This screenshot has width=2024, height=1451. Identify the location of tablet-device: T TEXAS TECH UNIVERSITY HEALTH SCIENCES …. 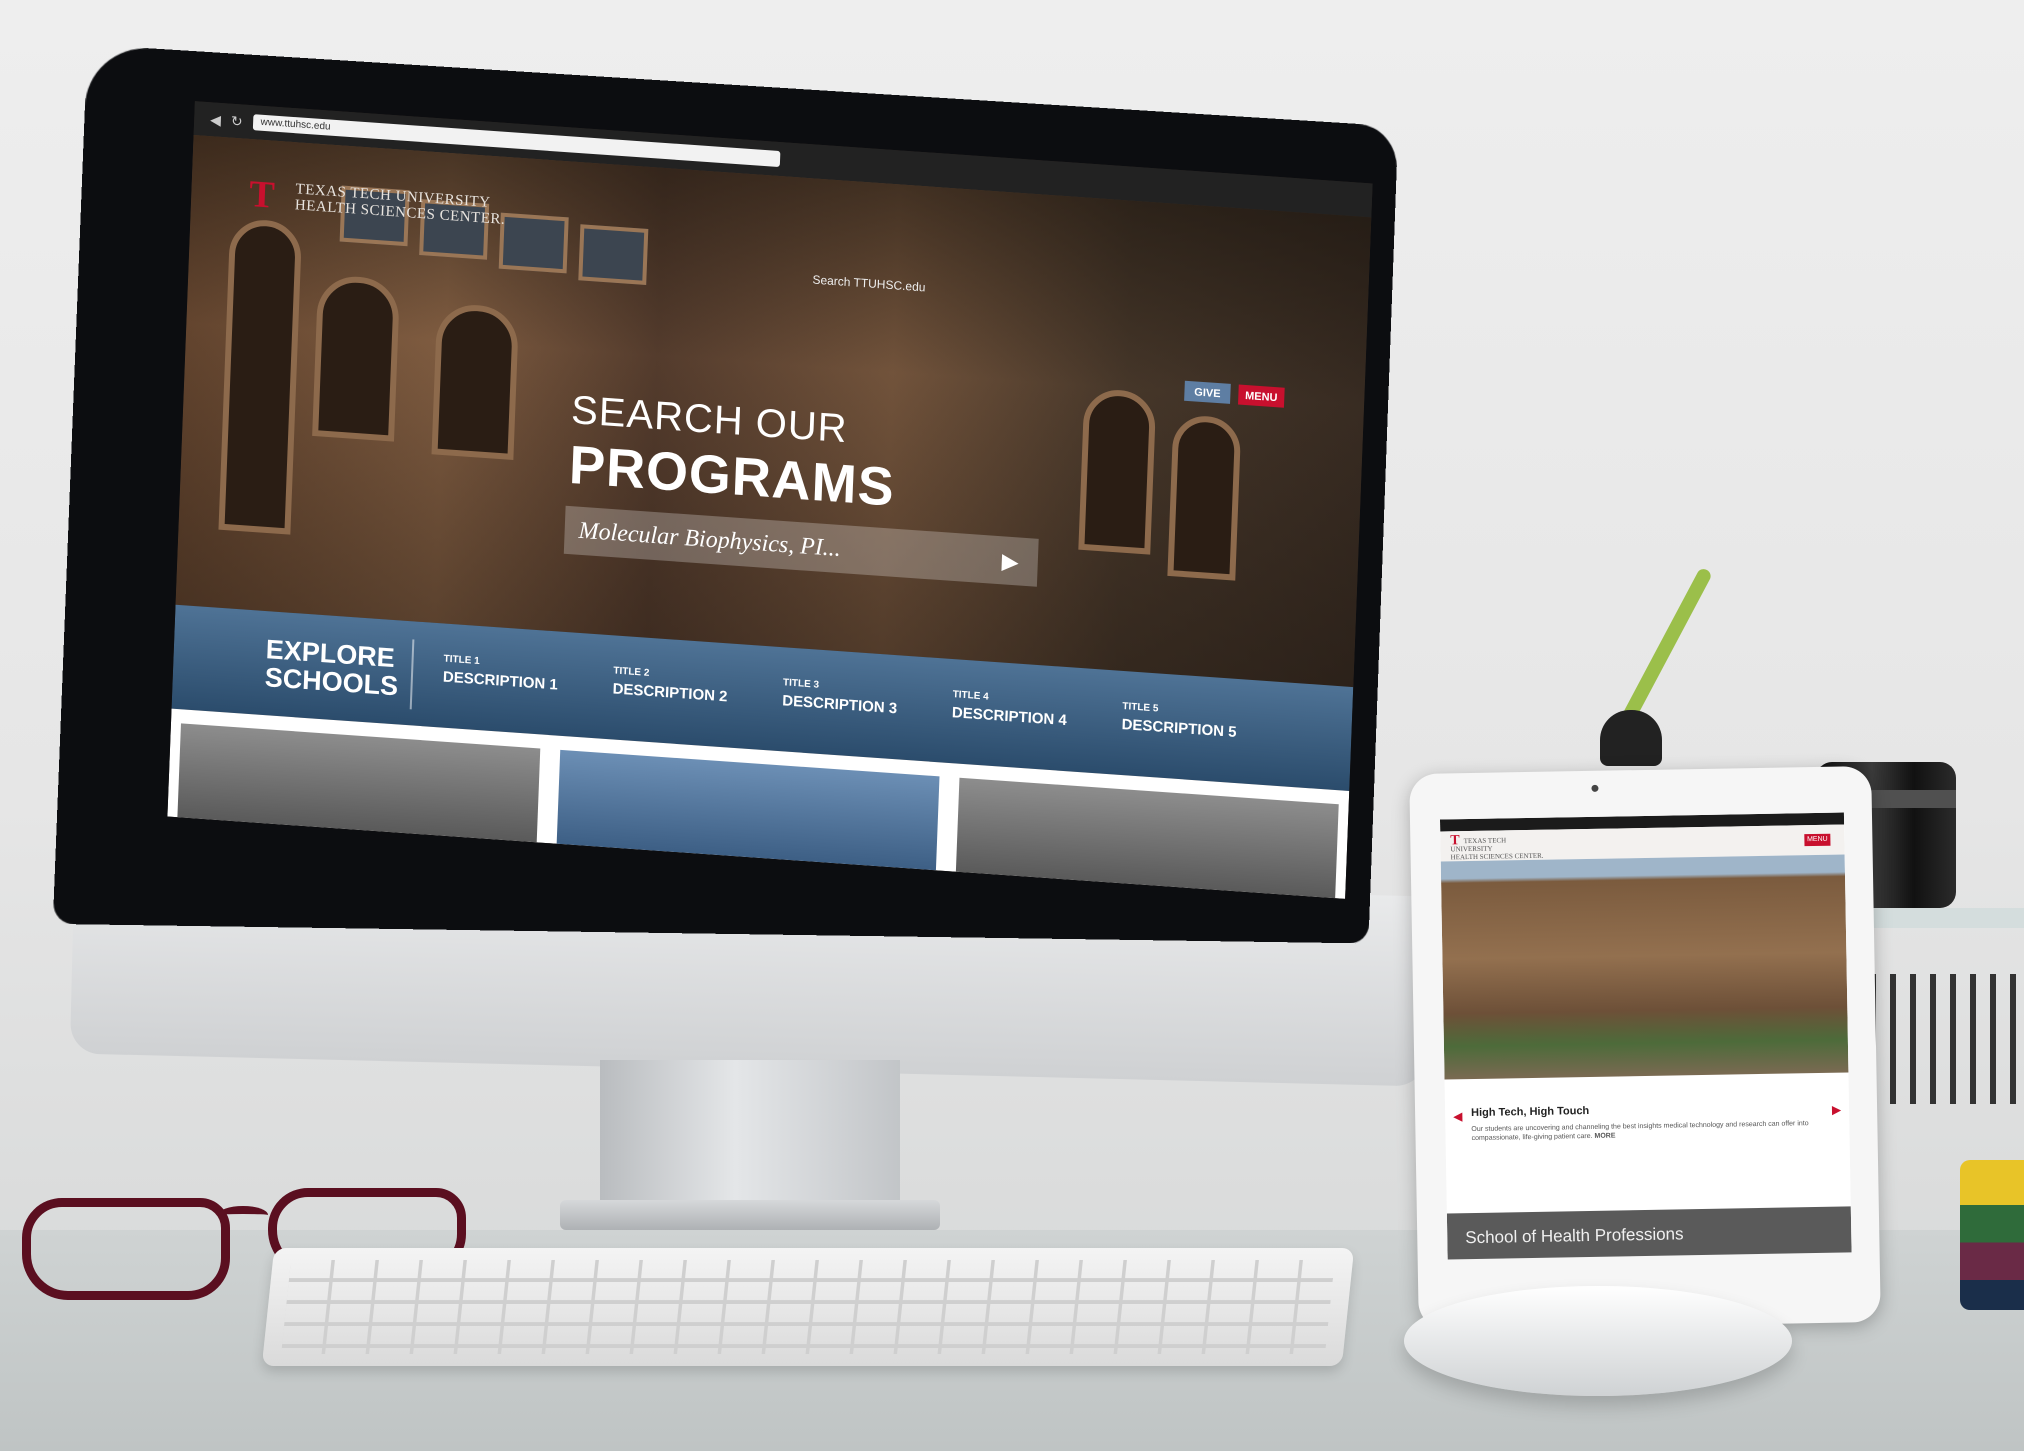
(1645, 1048).